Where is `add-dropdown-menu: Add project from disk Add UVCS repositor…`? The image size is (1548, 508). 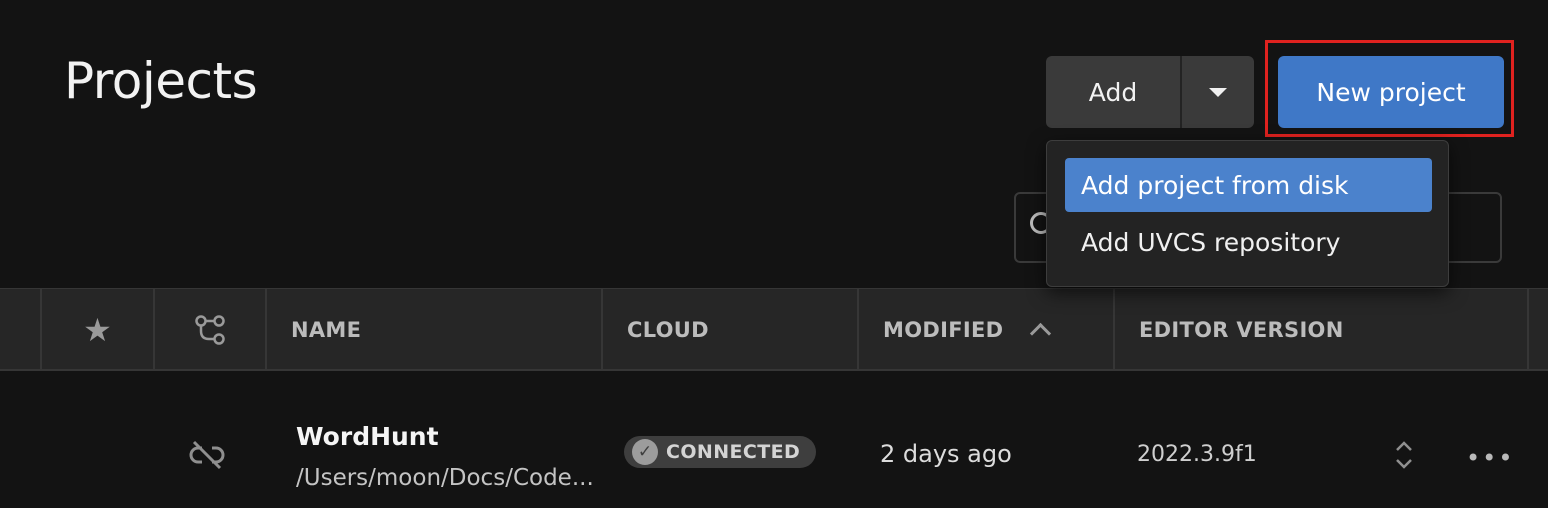
add-dropdown-menu: Add project from disk Add UVCS repositor… is located at coordinates (1247, 213).